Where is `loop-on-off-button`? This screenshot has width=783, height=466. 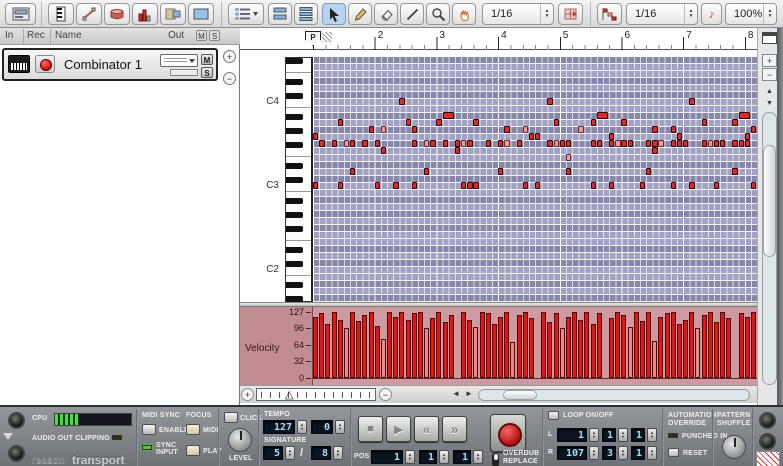
loop-on-off-button is located at coordinates (553, 415).